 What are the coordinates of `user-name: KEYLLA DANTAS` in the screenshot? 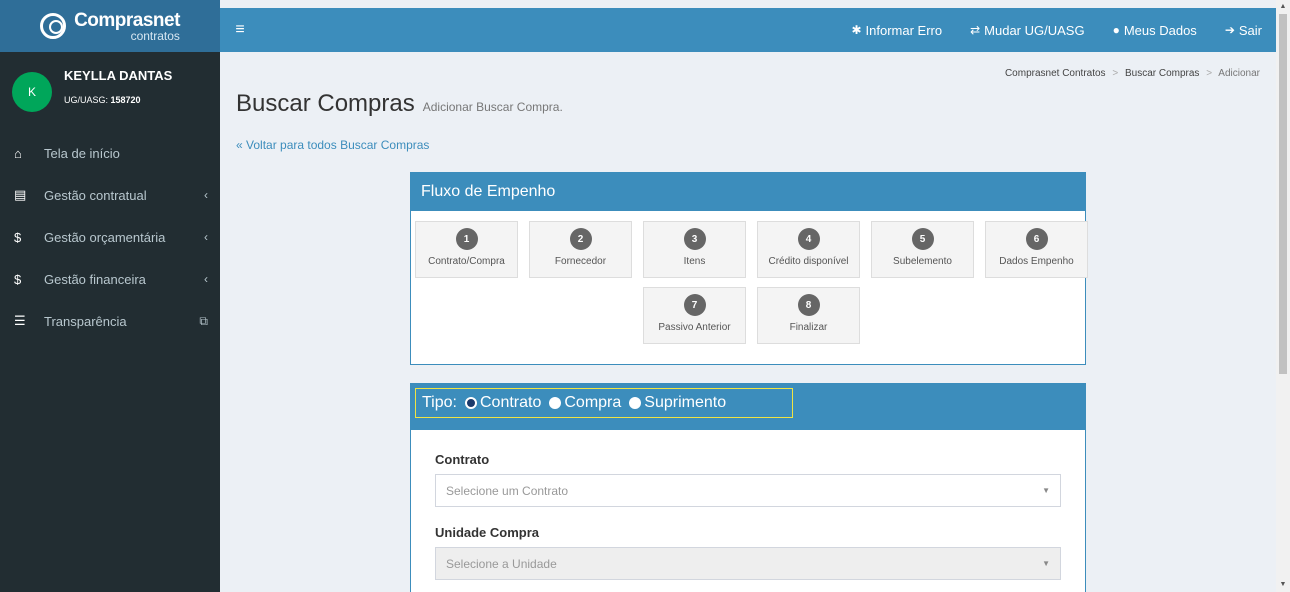 It's located at (118, 75).